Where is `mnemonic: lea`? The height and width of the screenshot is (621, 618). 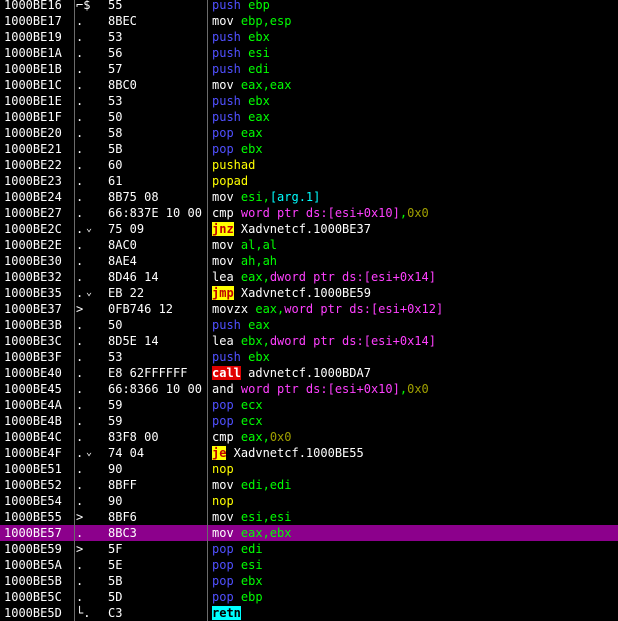 mnemonic: lea is located at coordinates (223, 277).